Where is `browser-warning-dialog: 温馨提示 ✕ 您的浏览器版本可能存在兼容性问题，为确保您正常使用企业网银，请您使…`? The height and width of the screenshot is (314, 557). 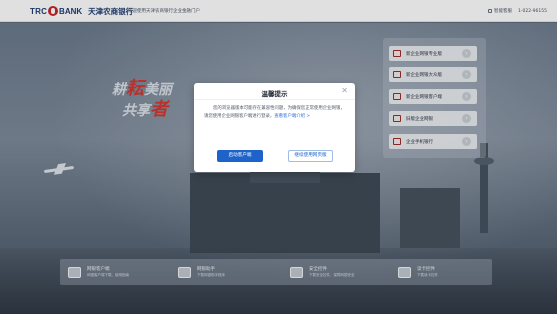
browser-warning-dialog: 温馨提示 ✕ 您的浏览器版本可能存在兼容性问题，为确保您正常使用企业网银，请您使… is located at coordinates (274, 127).